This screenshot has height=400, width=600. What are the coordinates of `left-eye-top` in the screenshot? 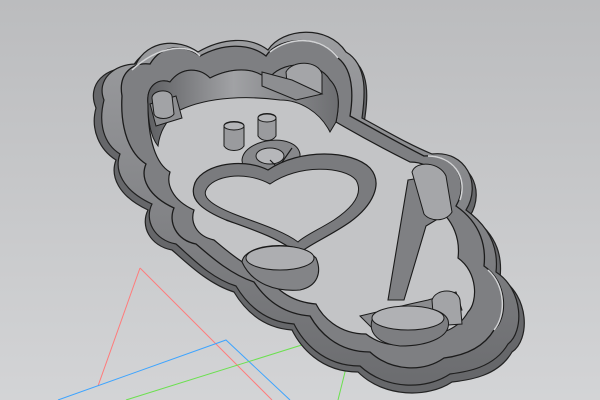 It's located at (234, 126).